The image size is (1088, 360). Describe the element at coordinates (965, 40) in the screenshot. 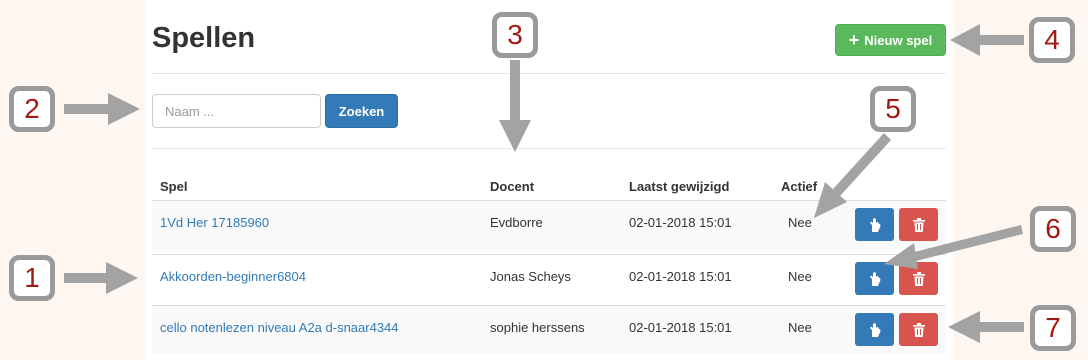

I see `arrow-4-head` at that location.